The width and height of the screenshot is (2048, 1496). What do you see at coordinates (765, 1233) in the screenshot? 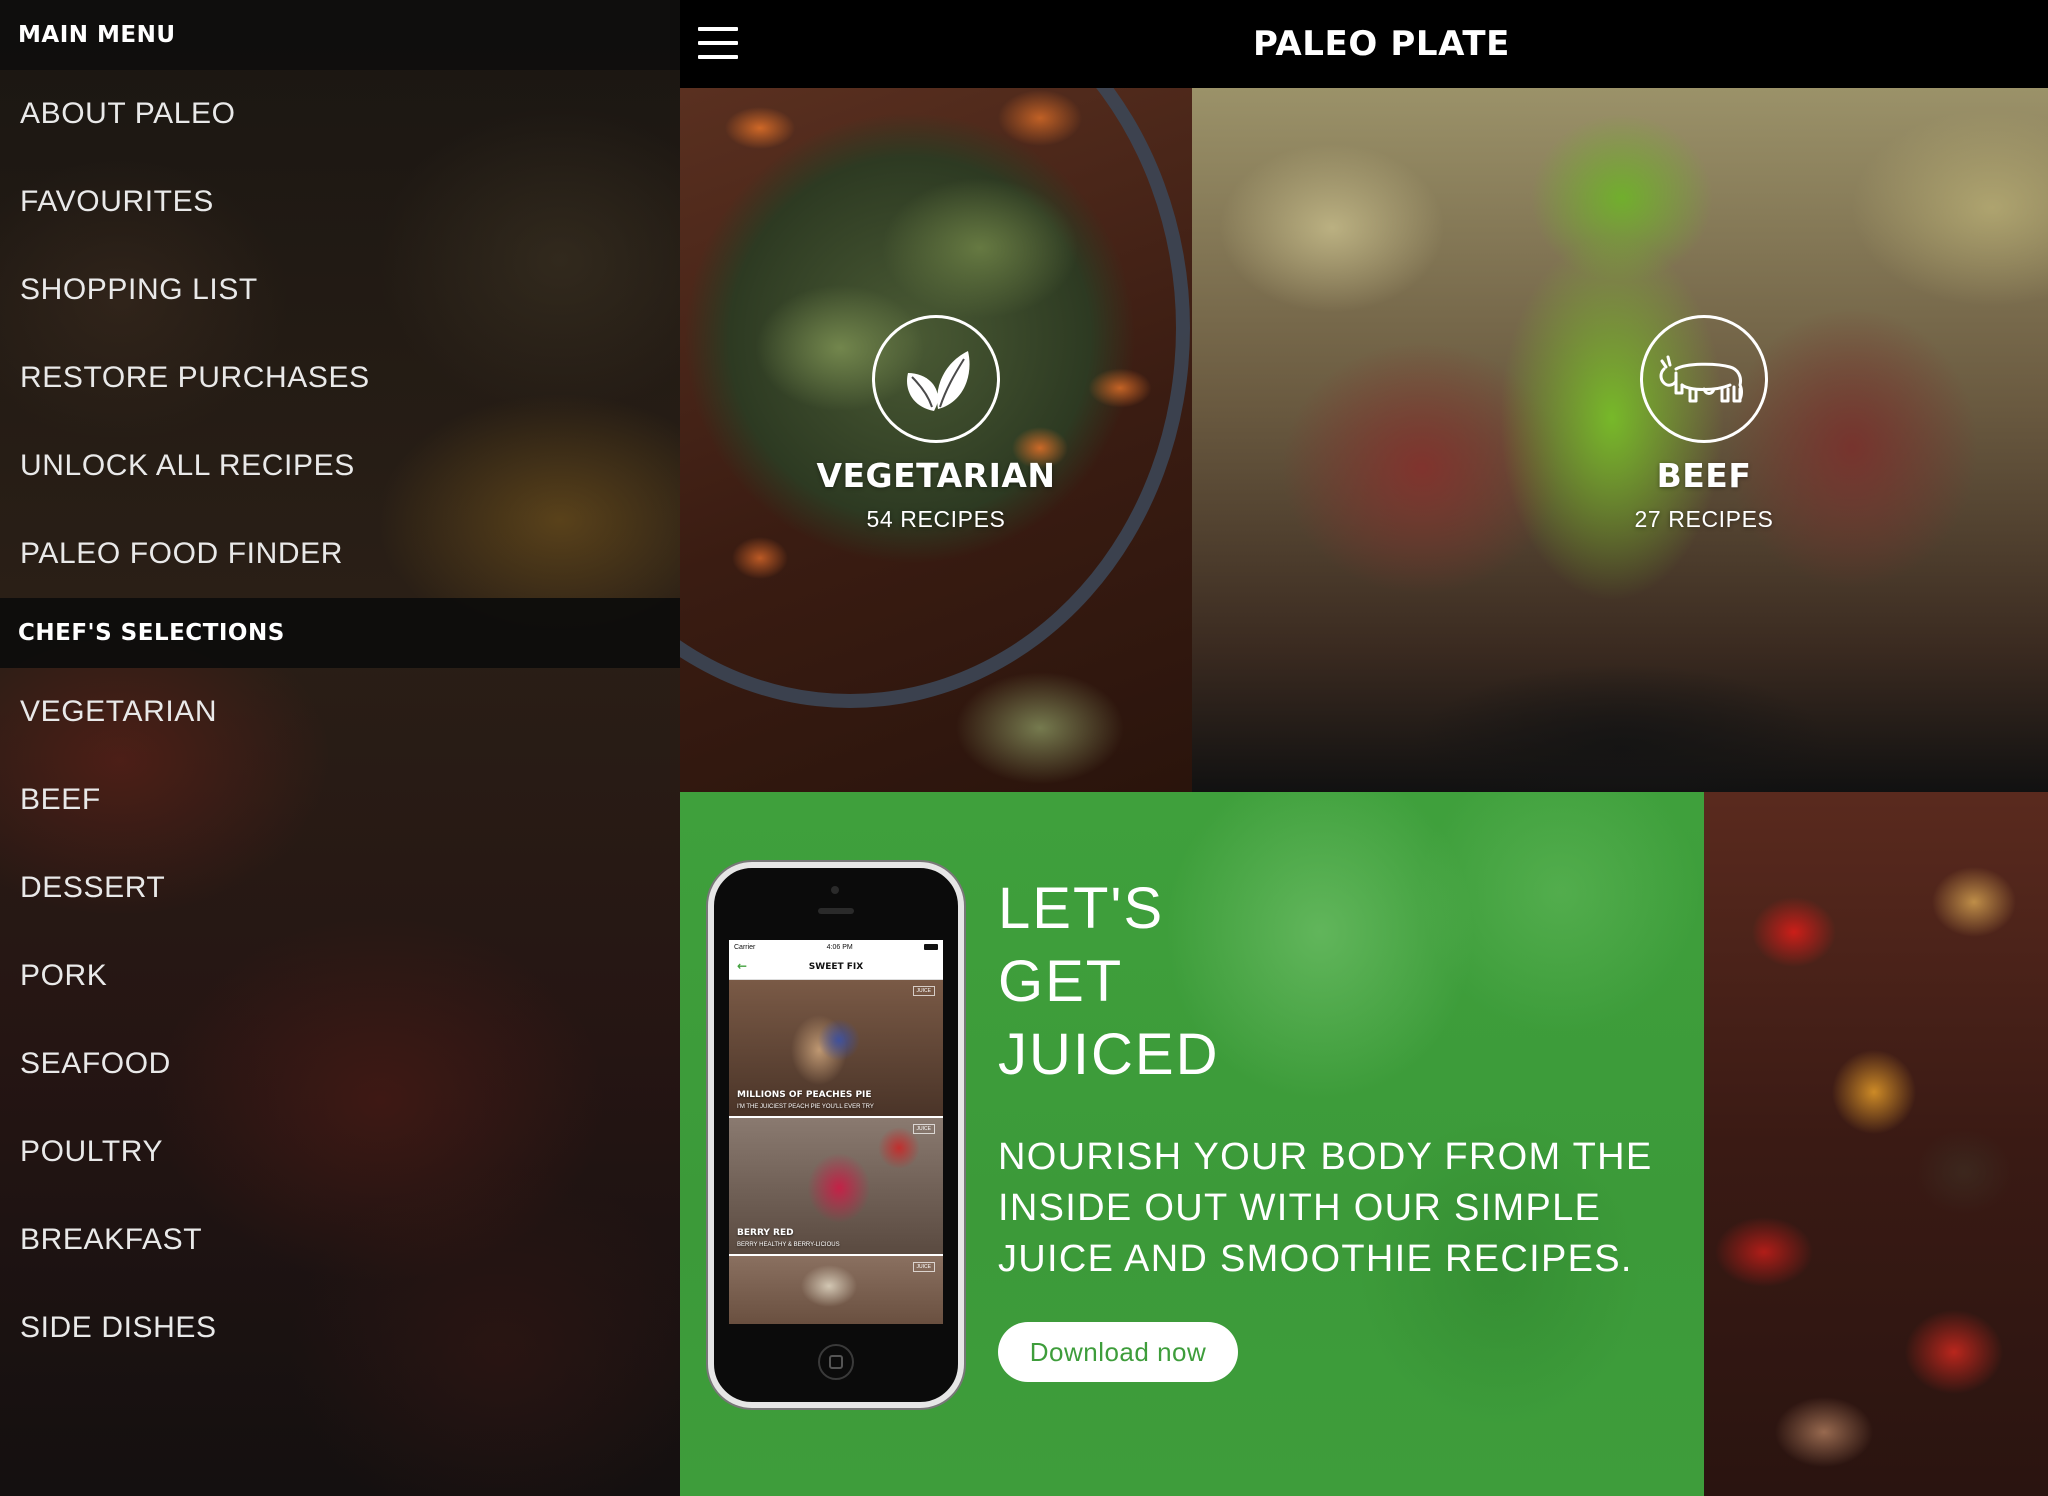
I see `card-title: BERRY RED` at bounding box center [765, 1233].